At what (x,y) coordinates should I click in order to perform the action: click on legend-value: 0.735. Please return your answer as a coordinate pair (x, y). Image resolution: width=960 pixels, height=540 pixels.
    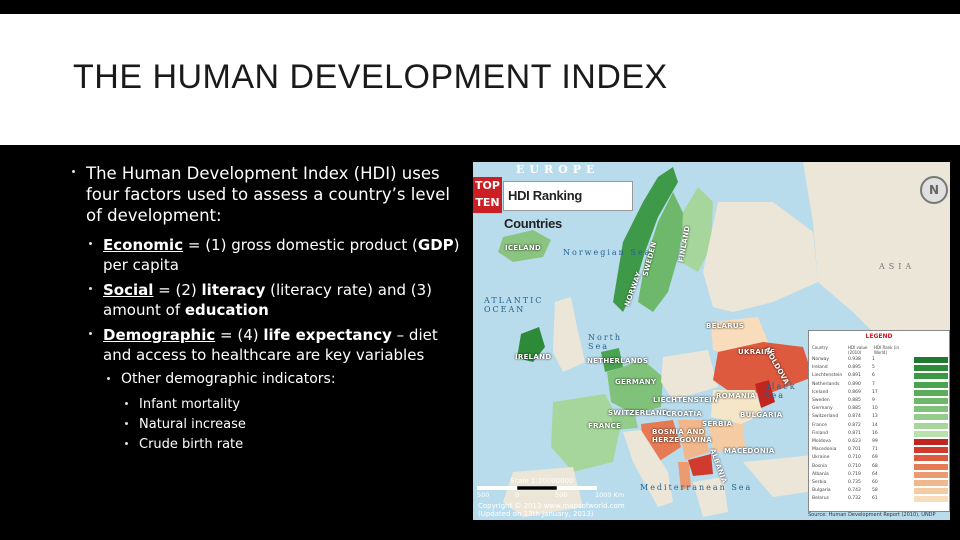
    Looking at the image, I should click on (854, 482).